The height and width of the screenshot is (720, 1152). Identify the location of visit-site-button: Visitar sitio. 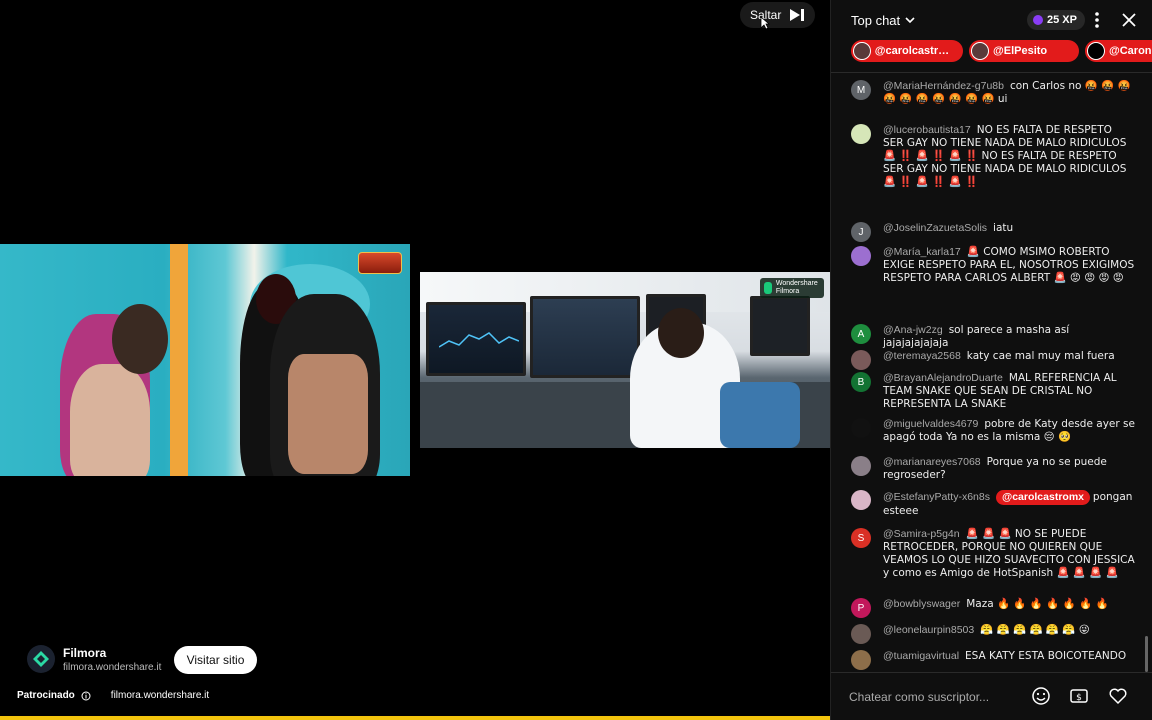
(215, 660).